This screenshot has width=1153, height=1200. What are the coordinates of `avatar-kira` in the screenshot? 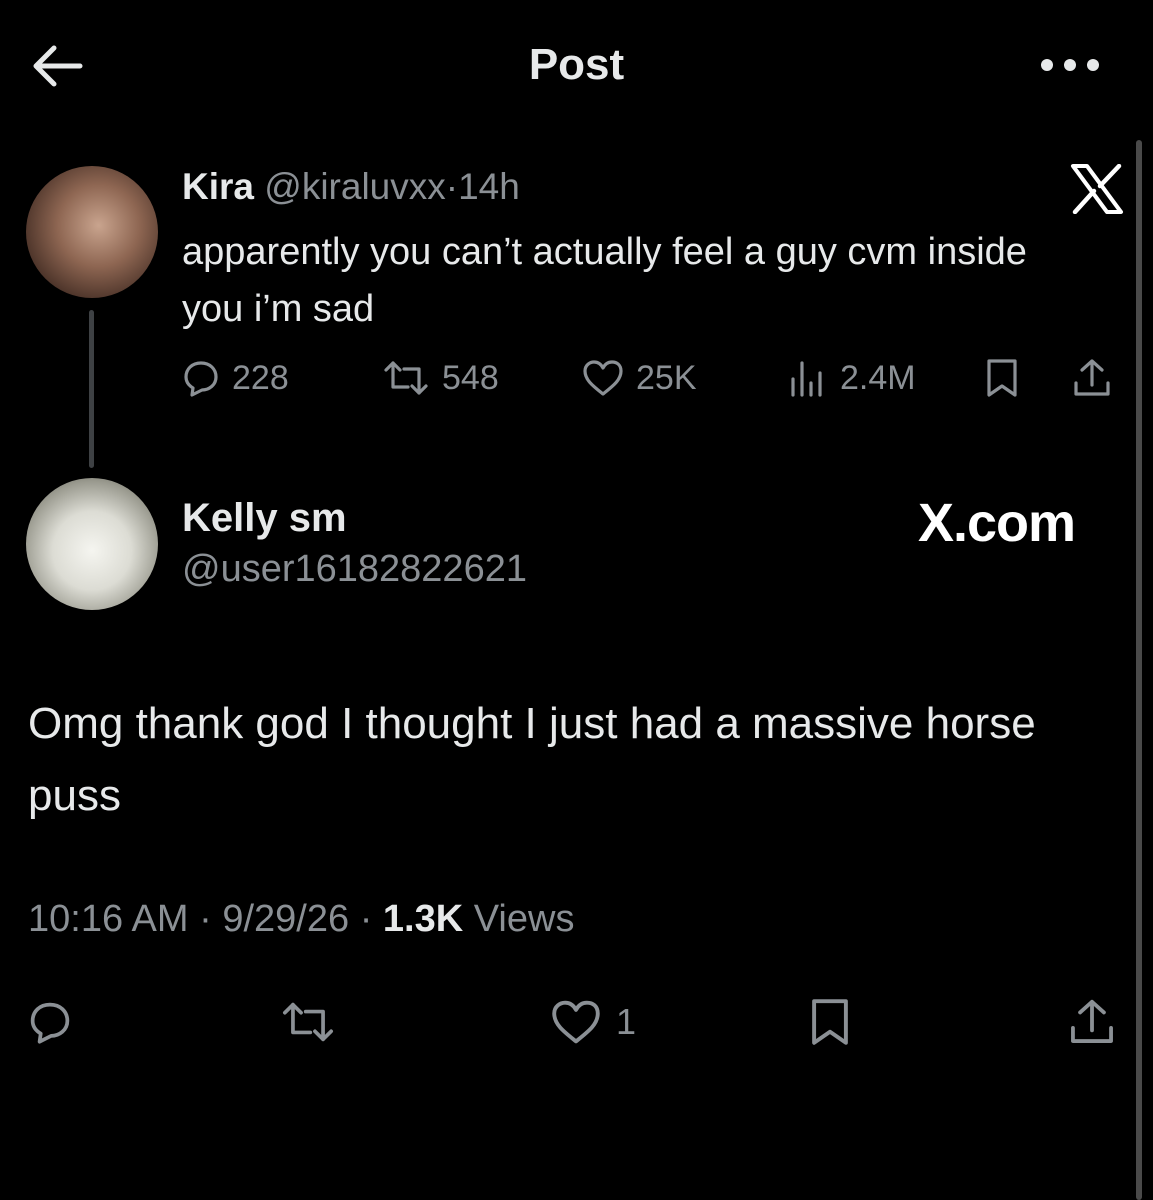 It's located at (92, 232).